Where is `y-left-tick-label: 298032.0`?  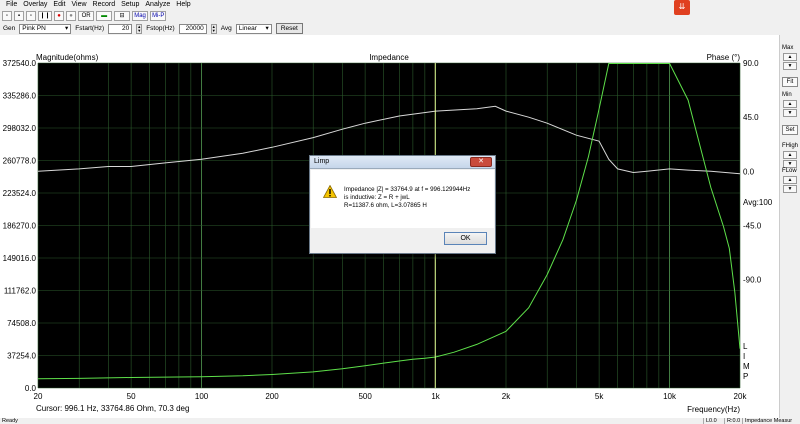
y-left-tick-label: 298032.0 is located at coordinates (20, 128).